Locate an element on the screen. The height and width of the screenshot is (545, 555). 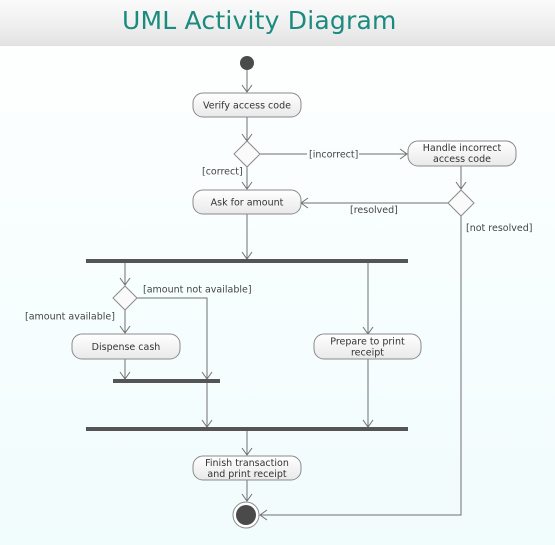
action-label: Handle incorrect is located at coordinates (462, 148).